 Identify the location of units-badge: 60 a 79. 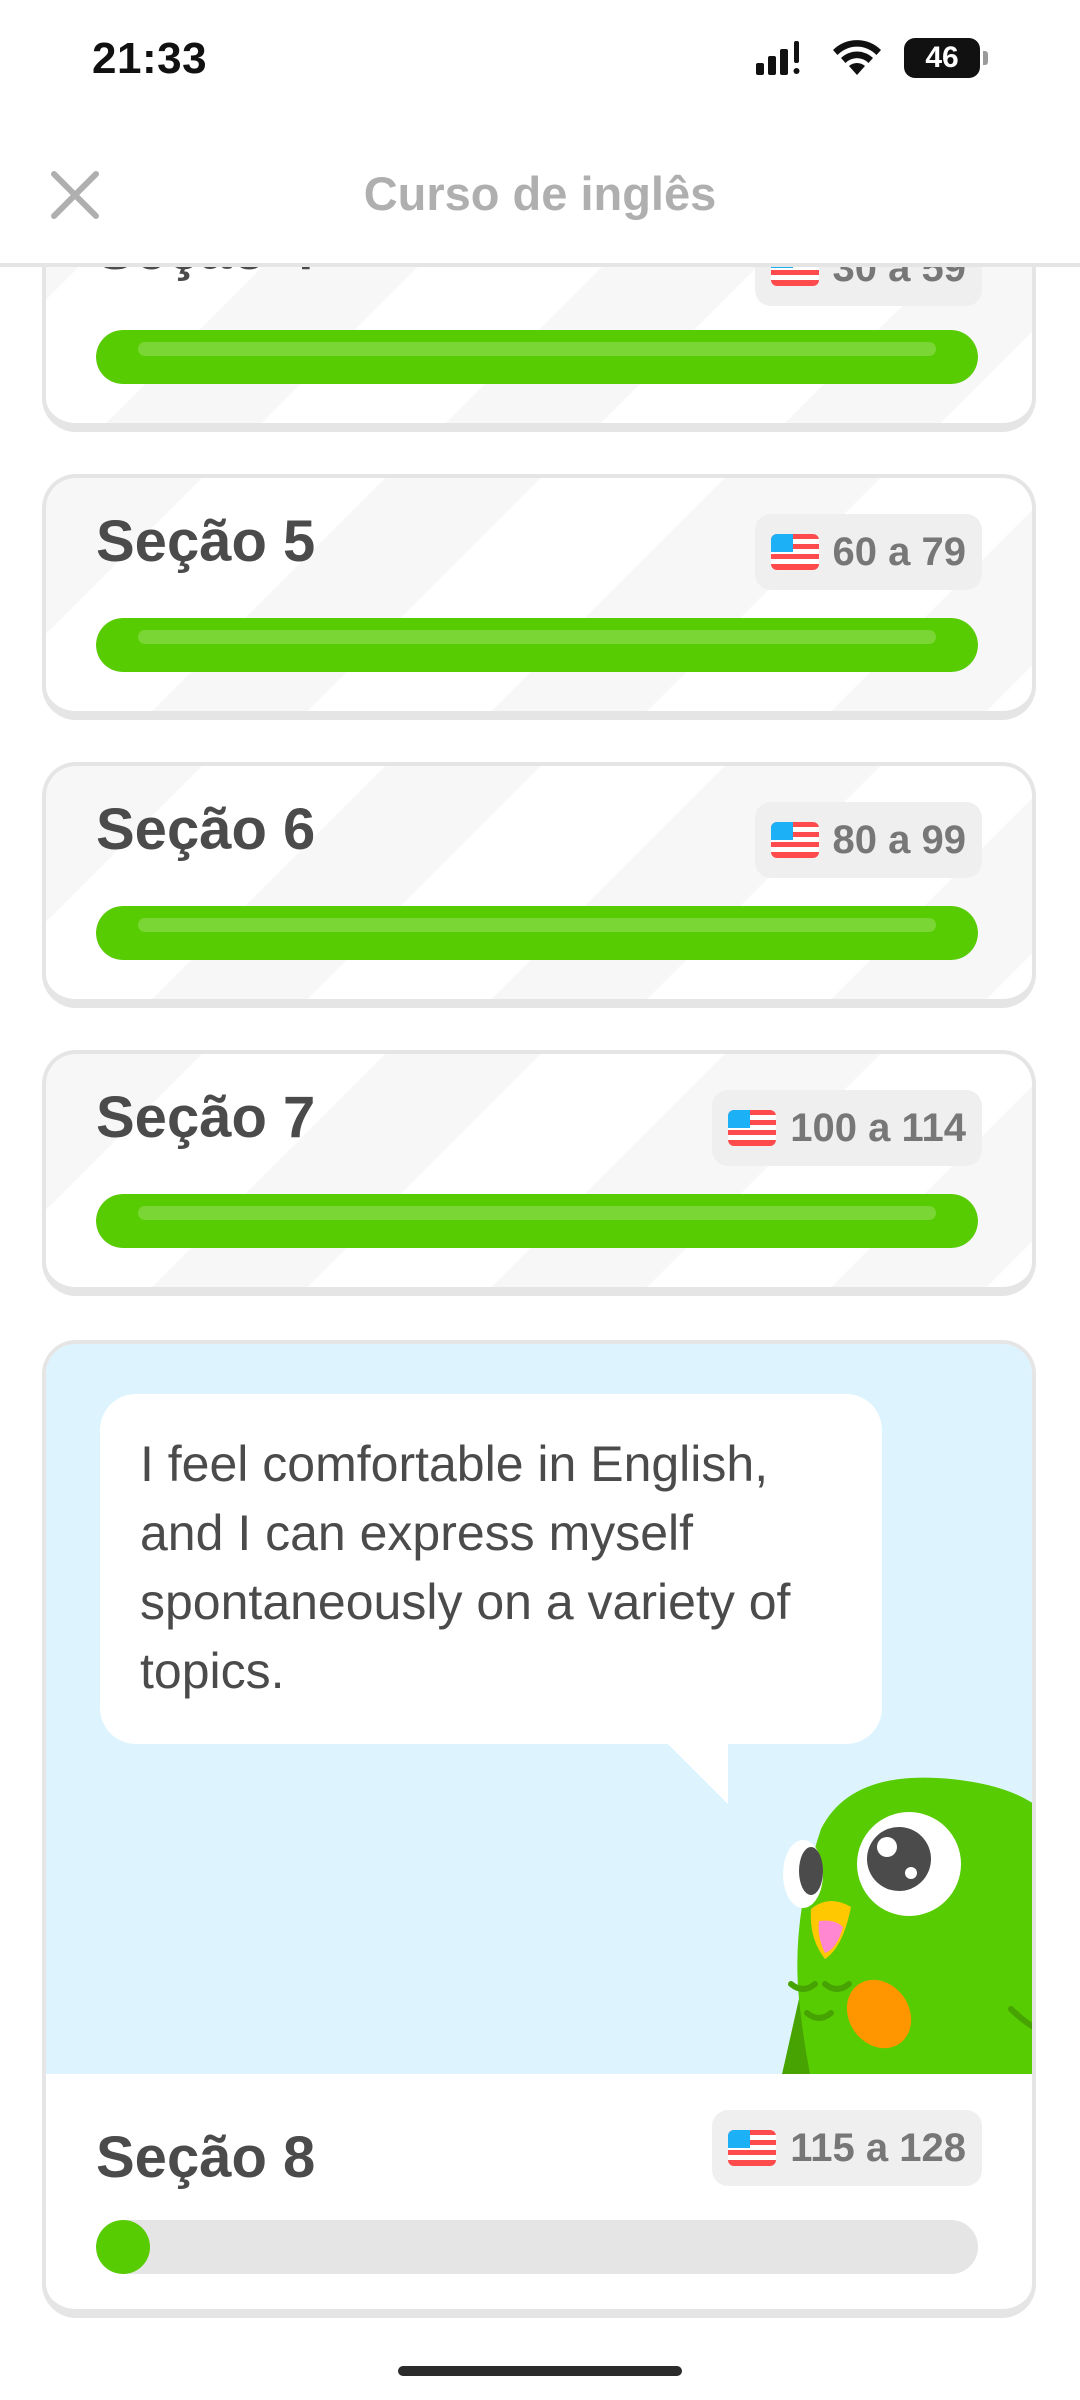
(868, 552).